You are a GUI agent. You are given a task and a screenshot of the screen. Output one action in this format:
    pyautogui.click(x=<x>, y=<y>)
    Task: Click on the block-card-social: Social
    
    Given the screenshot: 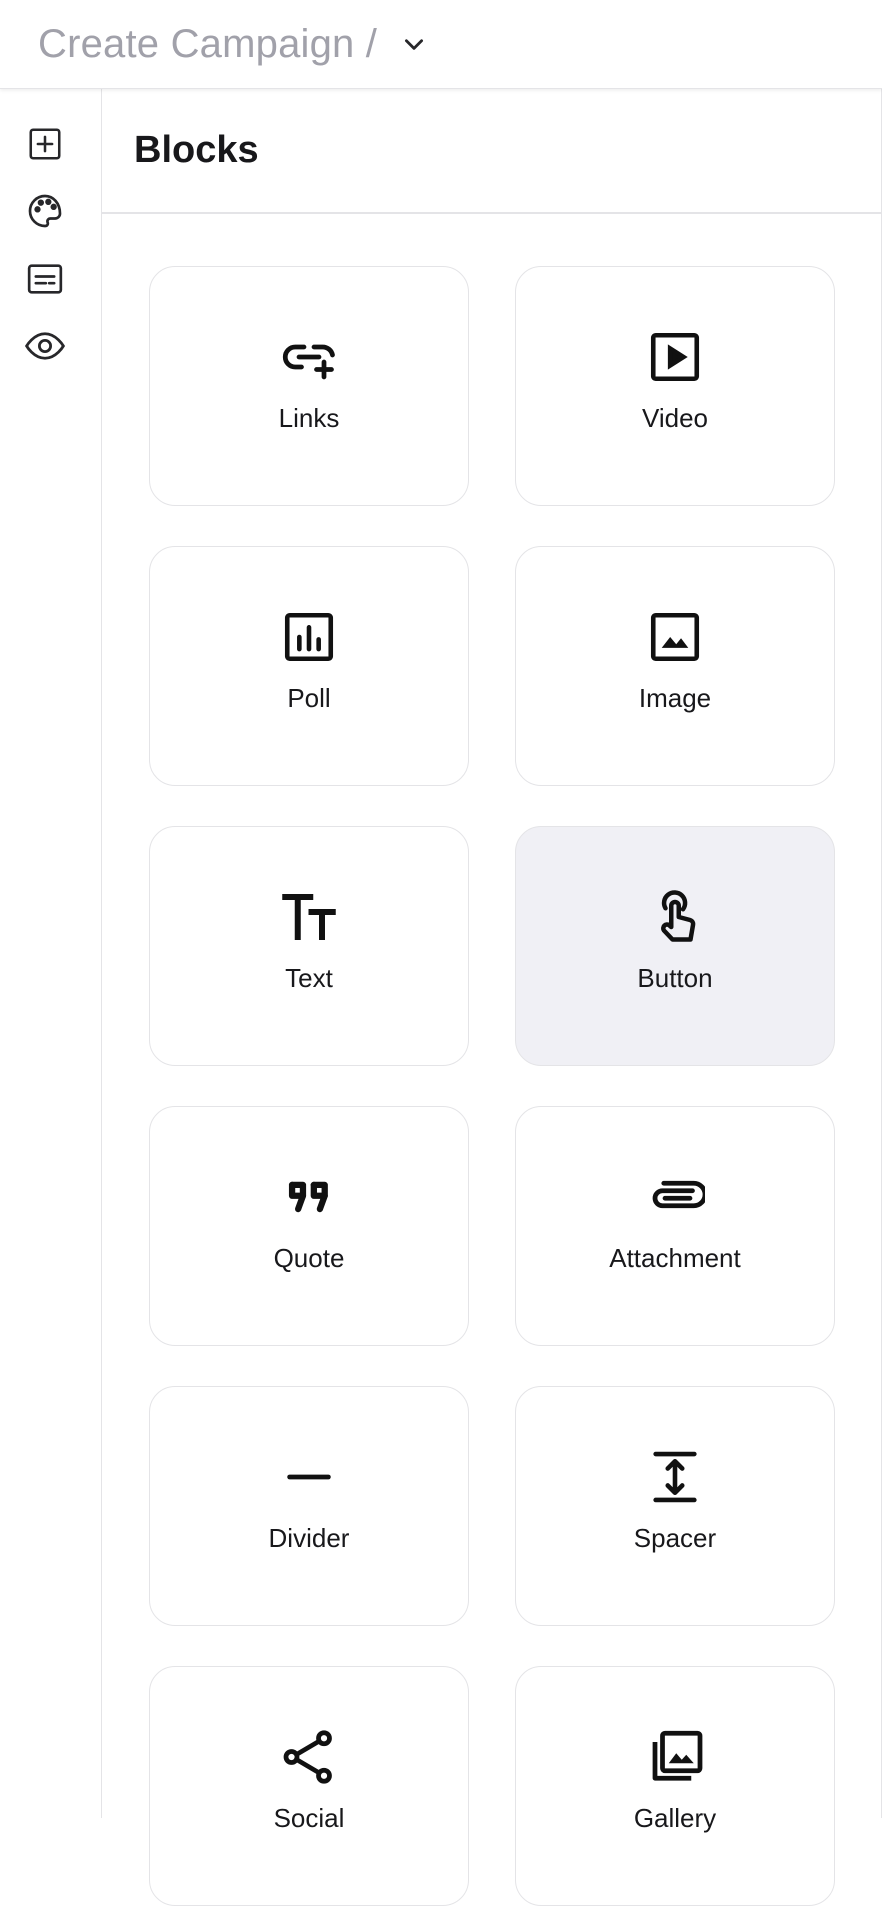 What is the action you would take?
    pyautogui.click(x=309, y=1786)
    